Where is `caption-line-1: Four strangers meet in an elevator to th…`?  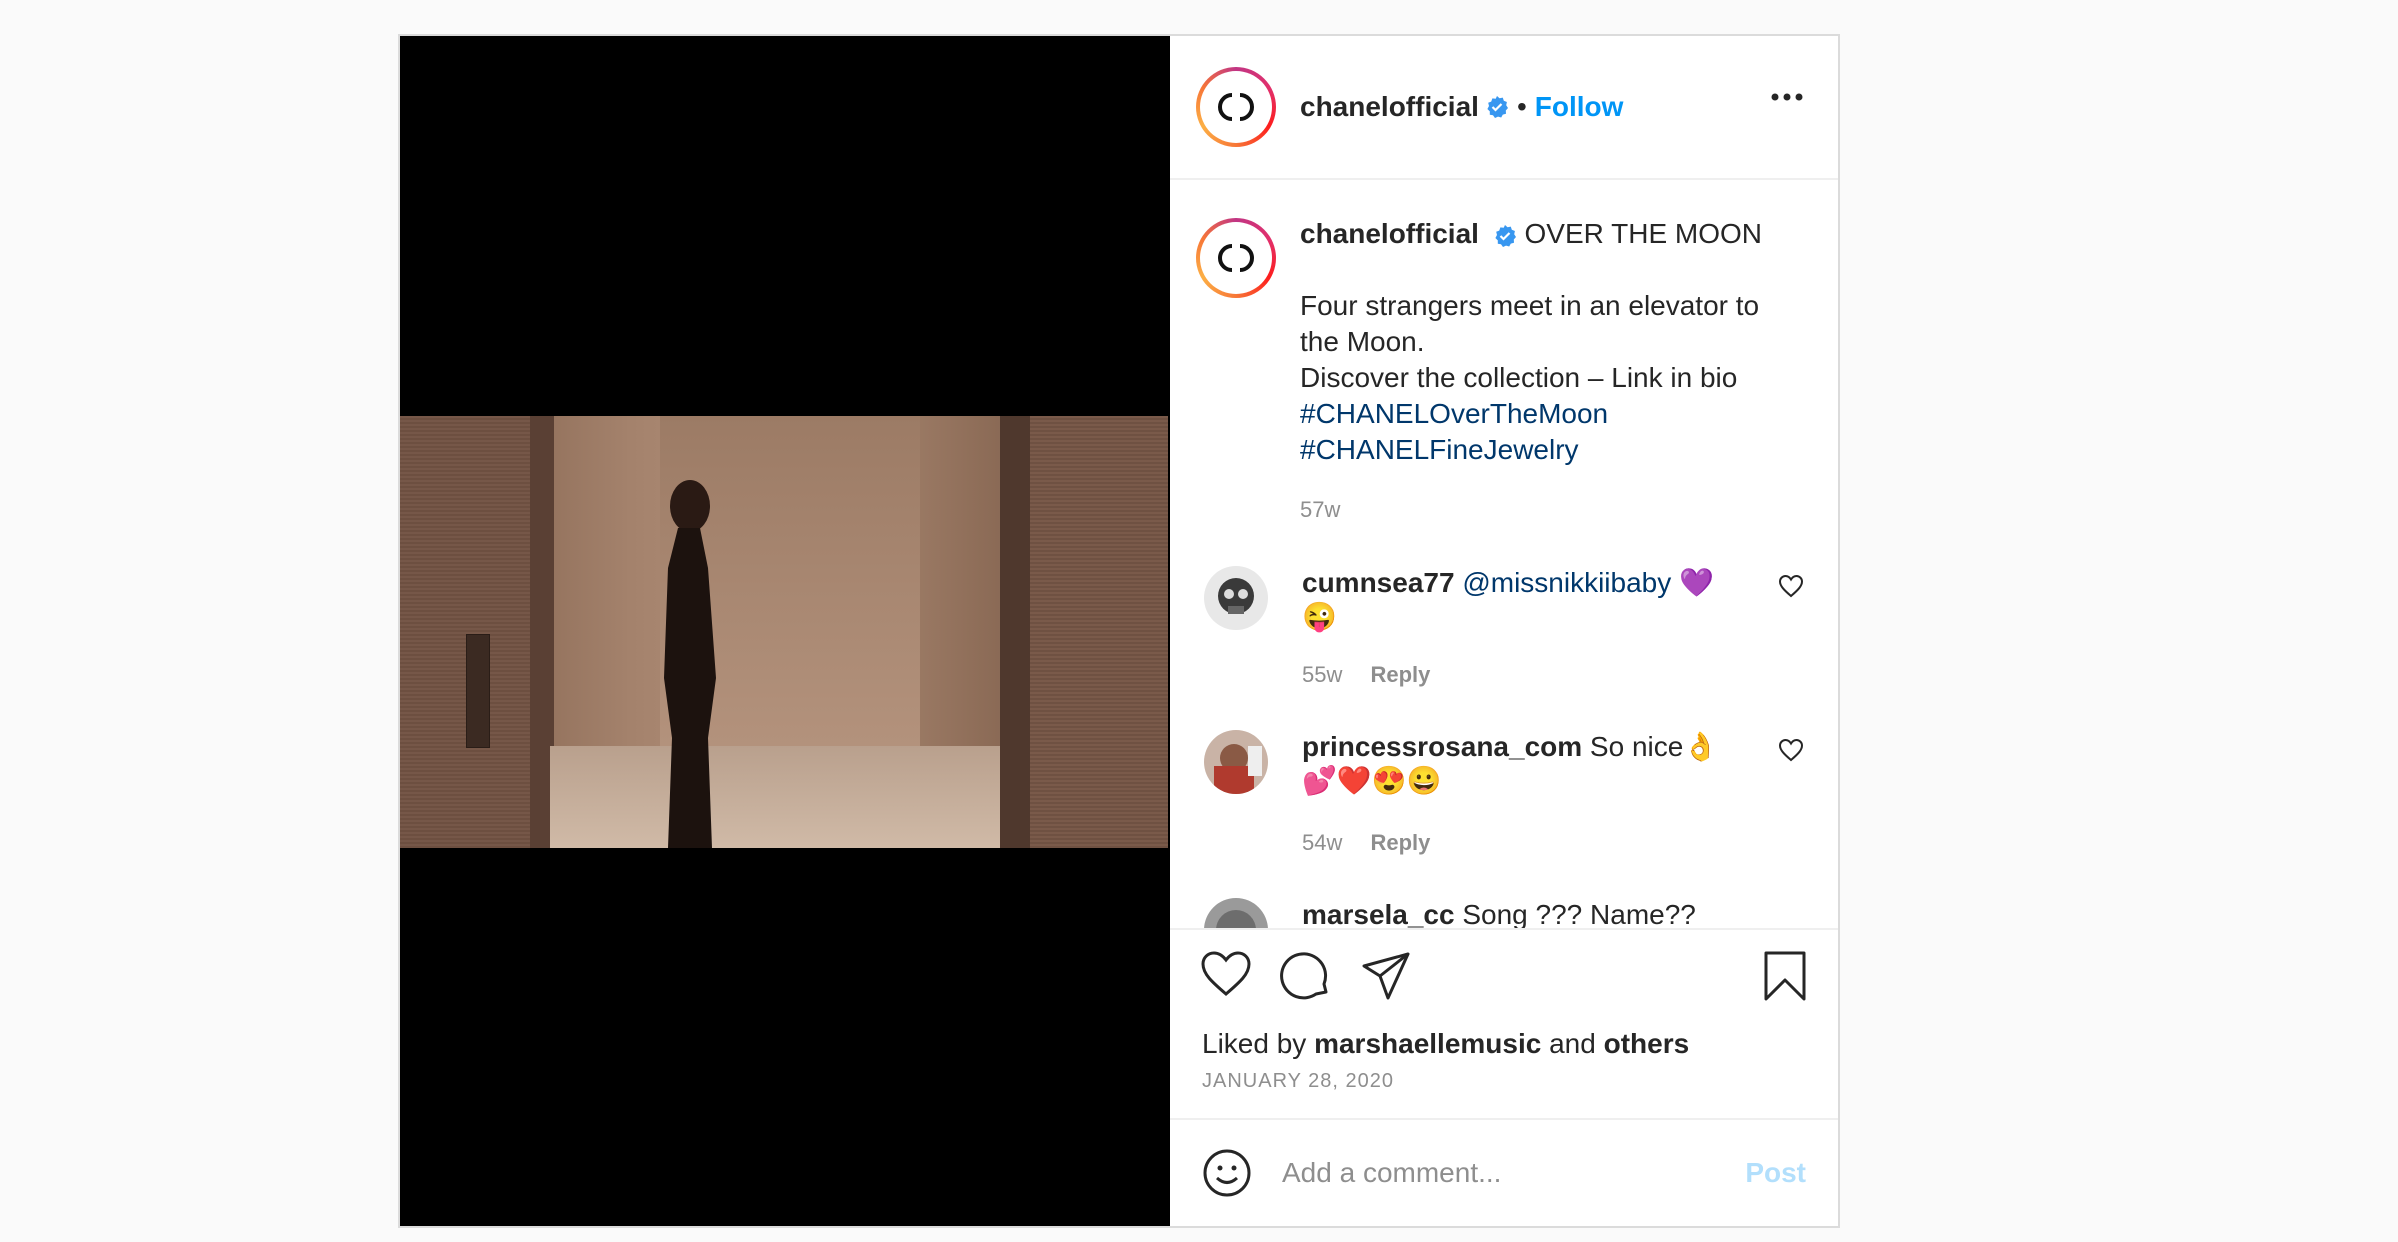
caption-line-1: Four strangers meet in an elevator to th… is located at coordinates (1530, 323).